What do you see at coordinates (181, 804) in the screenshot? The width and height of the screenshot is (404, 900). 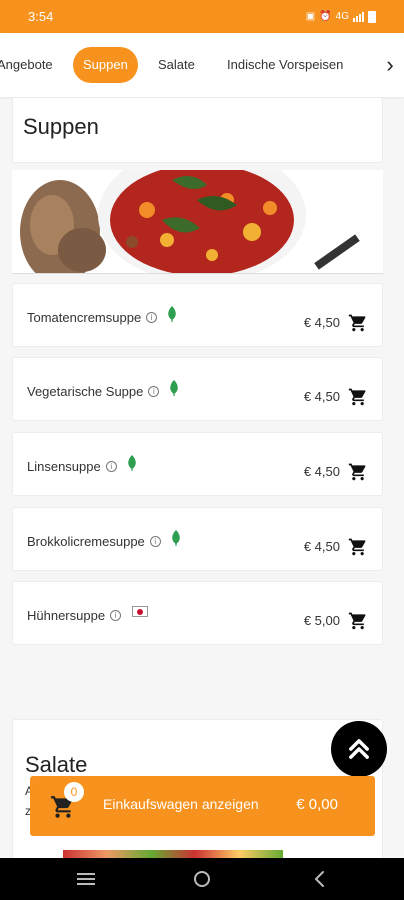 I see `cart-label: Einkaufswagen anzeigen` at bounding box center [181, 804].